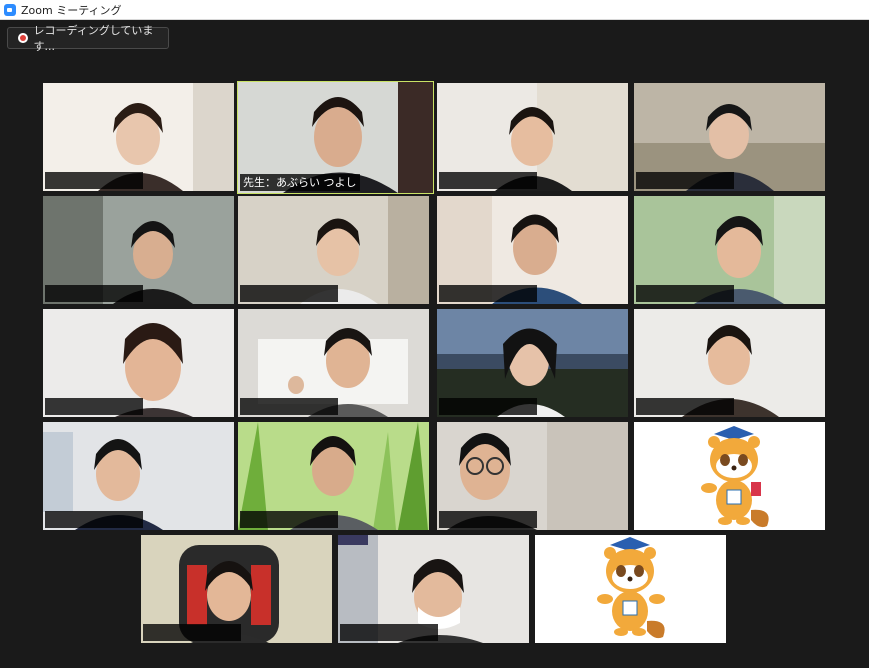  What do you see at coordinates (335, 137) in the screenshot?
I see `active-speaker-tile: 先生：あぶらい つよし` at bounding box center [335, 137].